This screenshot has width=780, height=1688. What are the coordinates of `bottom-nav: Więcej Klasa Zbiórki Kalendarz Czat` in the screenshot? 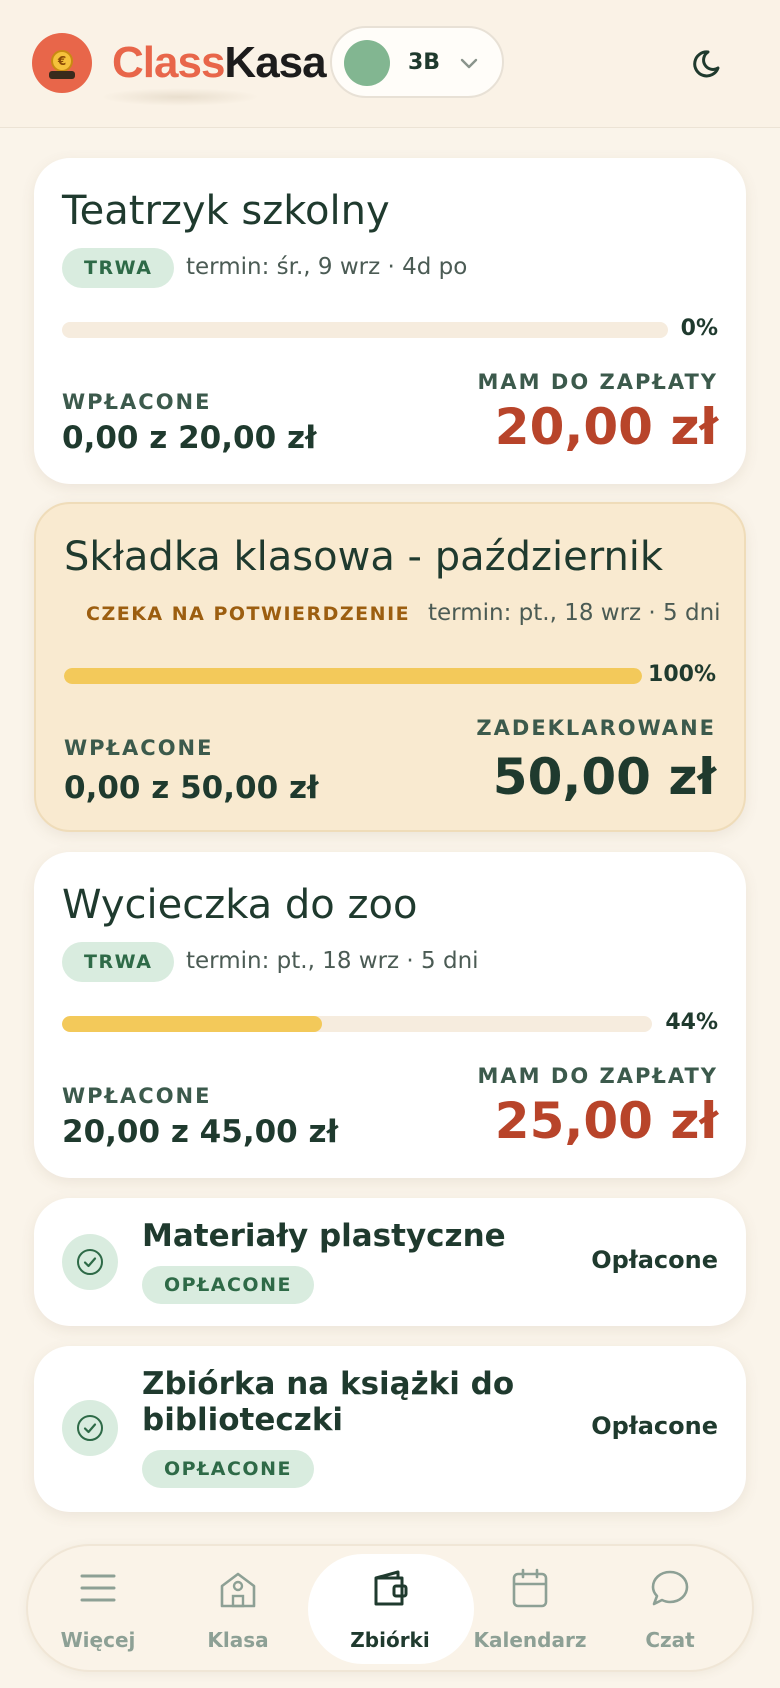 It's located at (390, 1608).